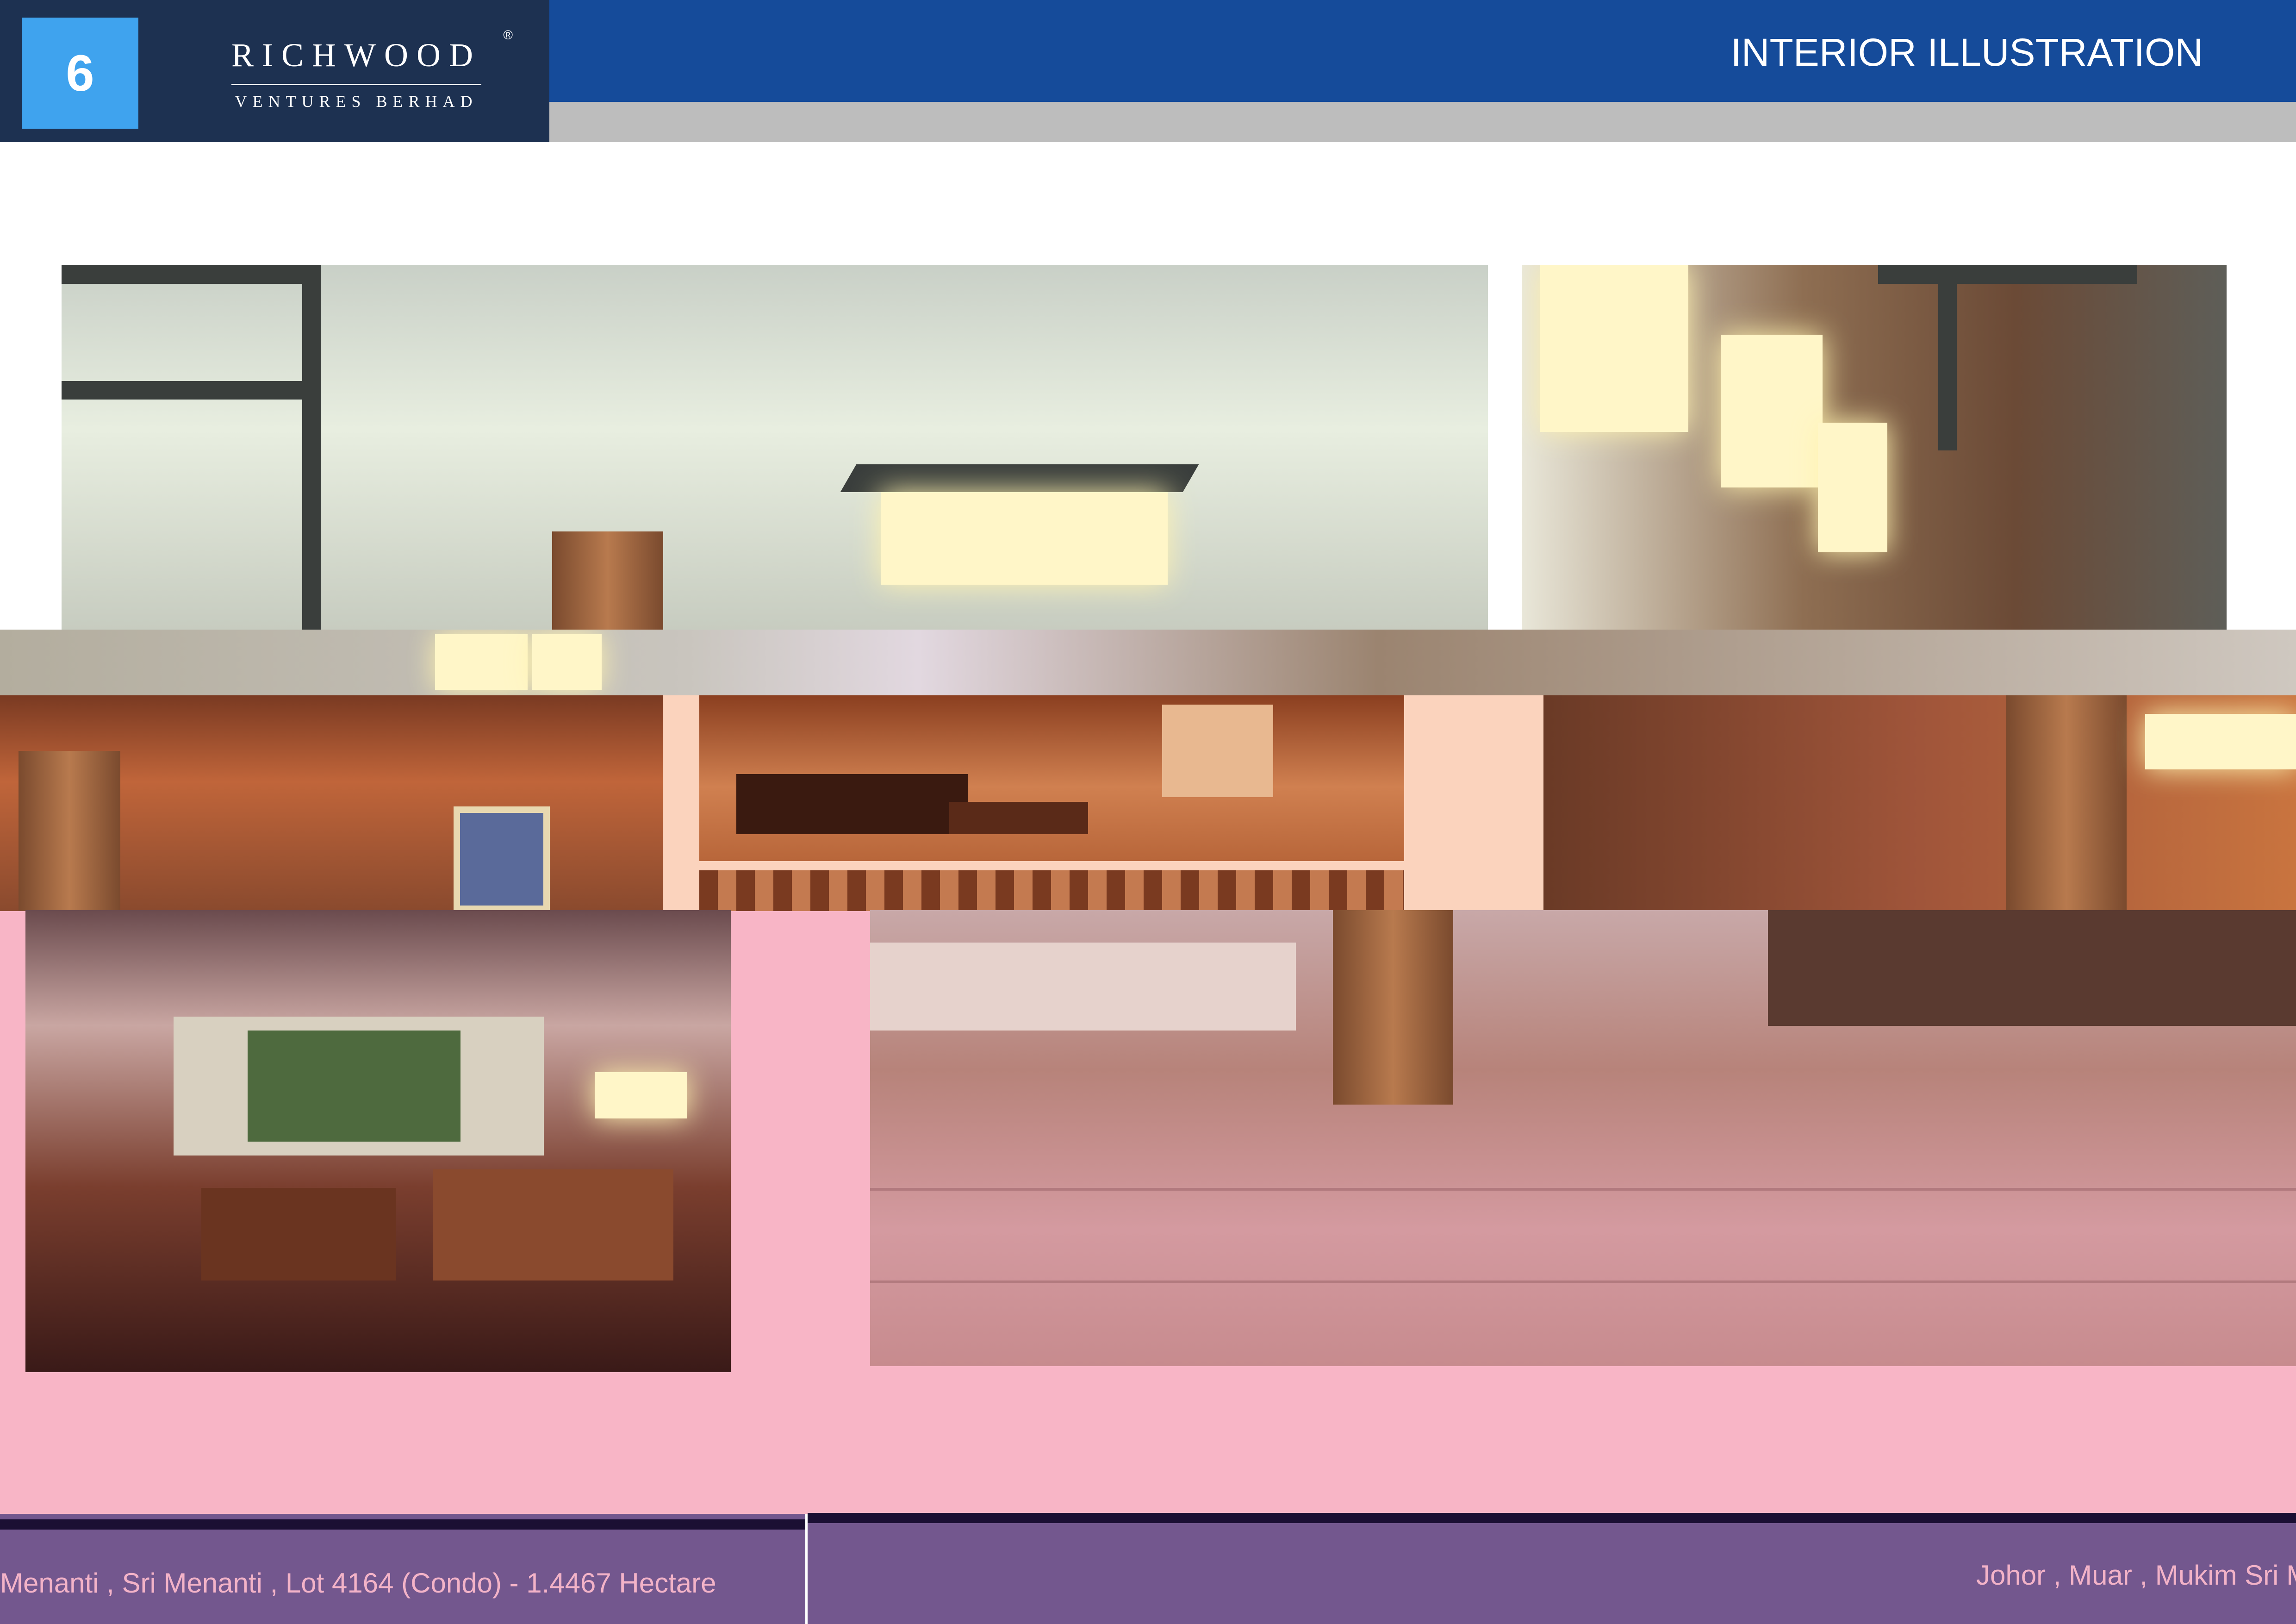  What do you see at coordinates (775, 447) in the screenshot?
I see `illustration-lobby-ceiling` at bounding box center [775, 447].